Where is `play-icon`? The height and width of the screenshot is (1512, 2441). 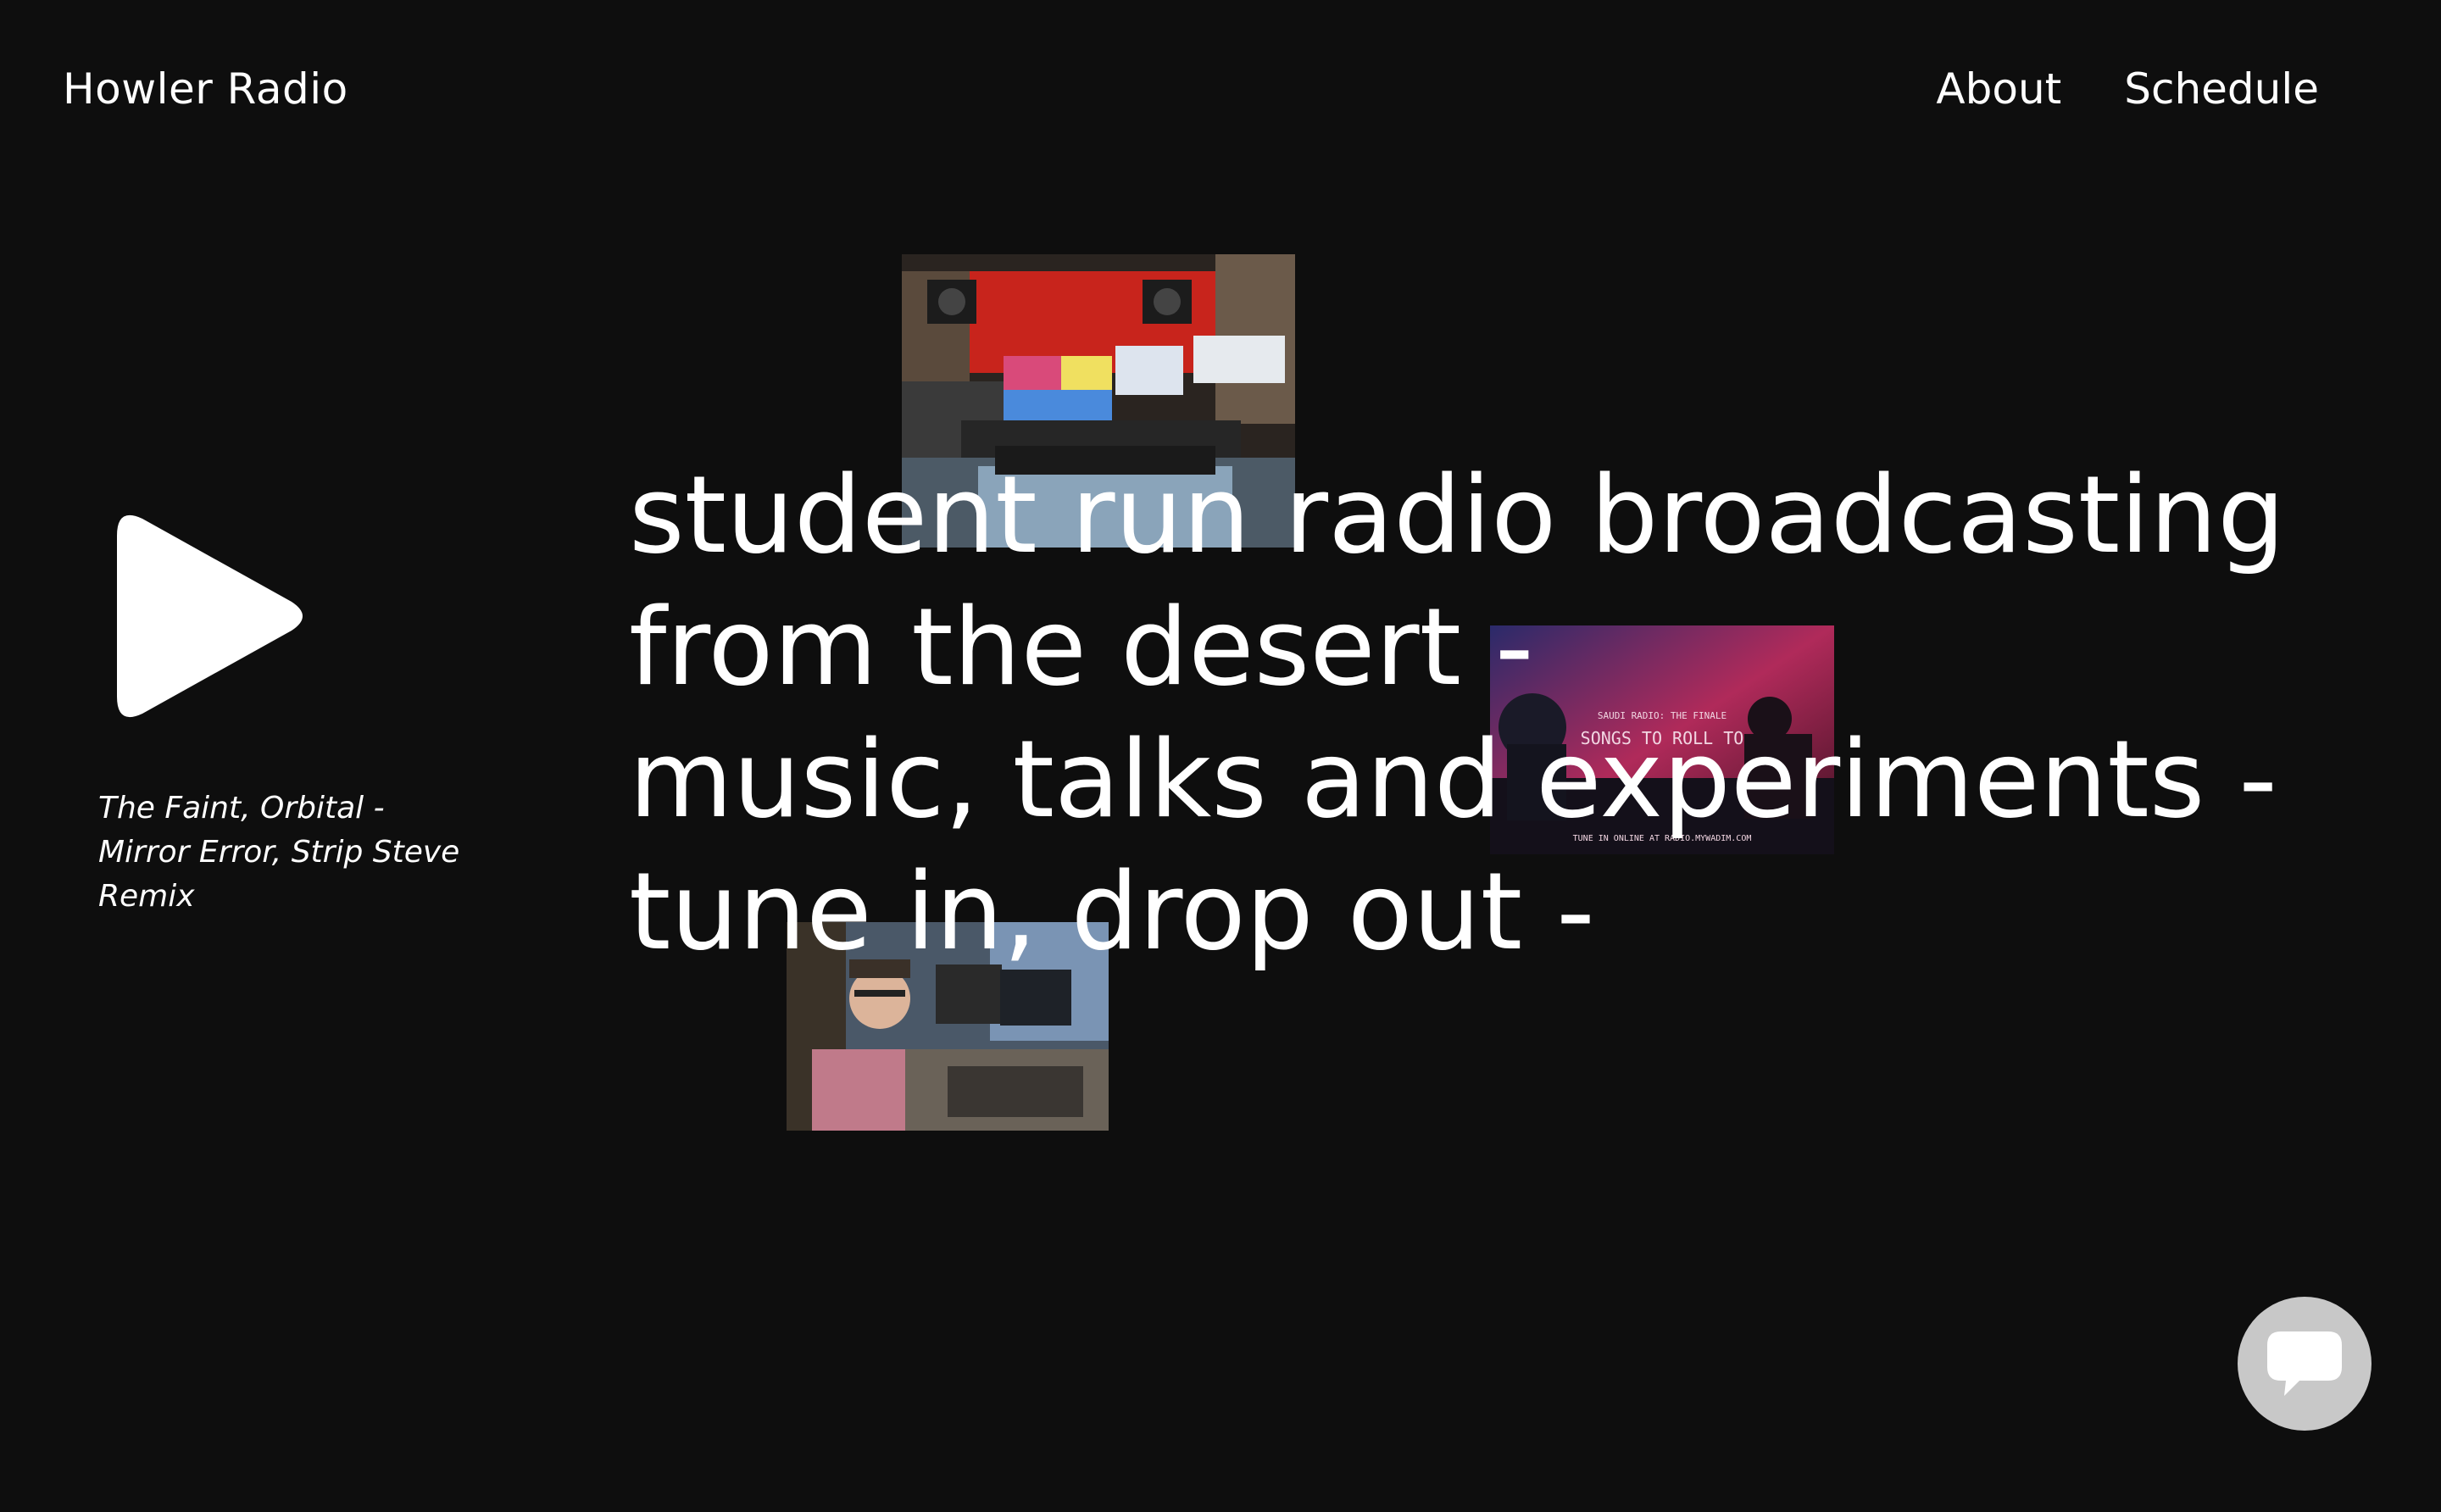
play-icon is located at coordinates (210, 616).